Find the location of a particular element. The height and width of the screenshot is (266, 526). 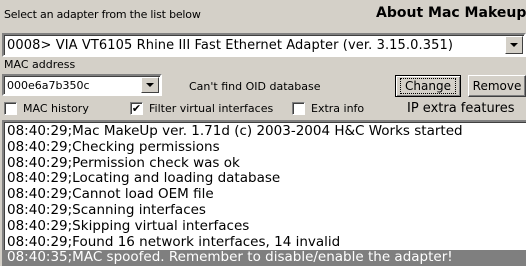

log-line: 08:40:29;Locating and loading database is located at coordinates (265, 179).